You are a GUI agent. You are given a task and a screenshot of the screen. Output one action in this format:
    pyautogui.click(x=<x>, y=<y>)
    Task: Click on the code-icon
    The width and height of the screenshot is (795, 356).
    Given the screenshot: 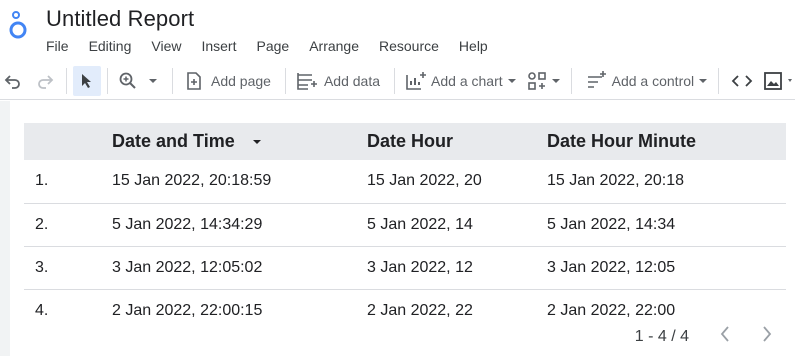 What is the action you would take?
    pyautogui.click(x=742, y=80)
    